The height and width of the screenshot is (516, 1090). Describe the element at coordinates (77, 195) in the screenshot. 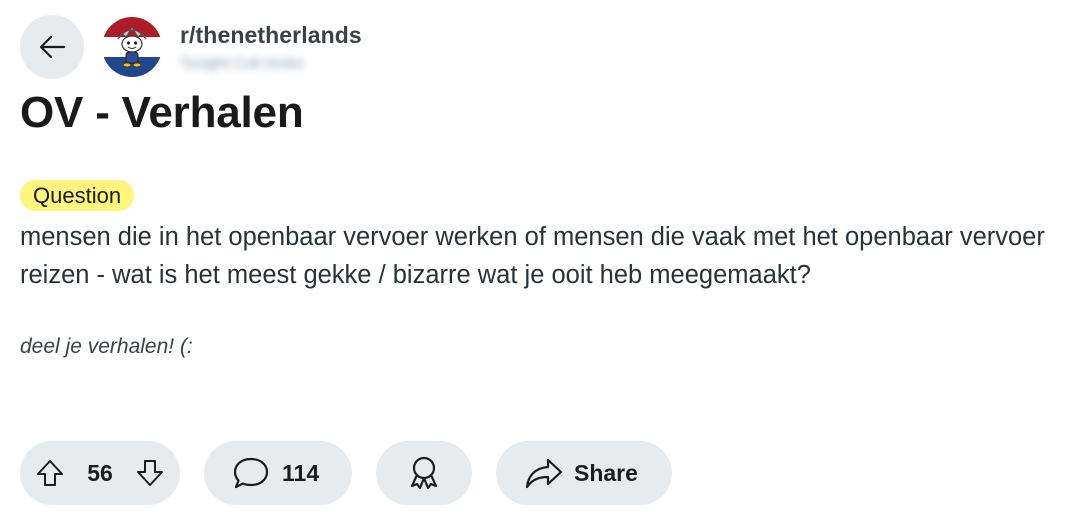

I see `post-flair: Question` at that location.